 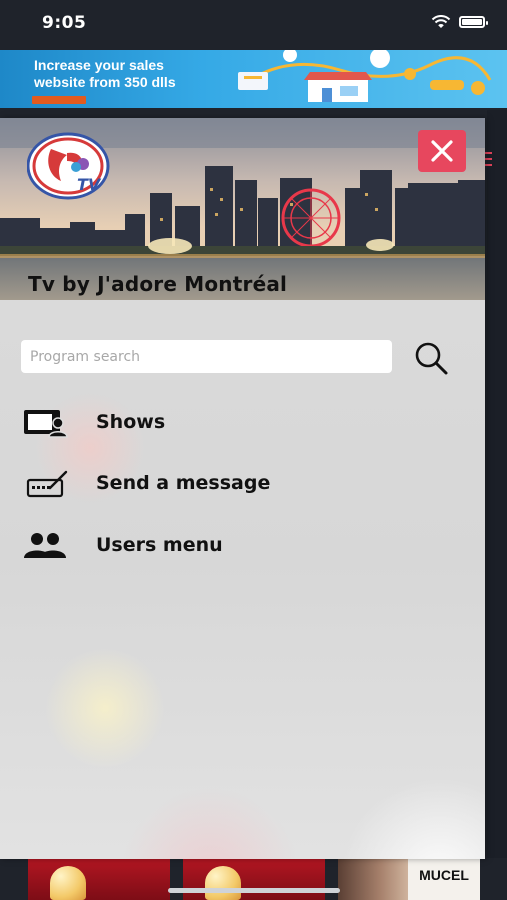 What do you see at coordinates (158, 284) in the screenshot?
I see `drawer-title: Tv by J'adore Montréal` at bounding box center [158, 284].